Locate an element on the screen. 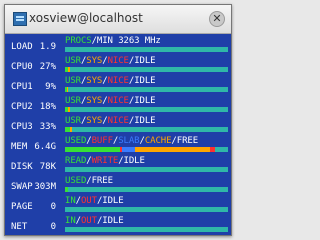 Image resolution: width=320 pixels, height=240 pixels. meter-legend: READ/WRITE/IDLE is located at coordinates (105, 161).